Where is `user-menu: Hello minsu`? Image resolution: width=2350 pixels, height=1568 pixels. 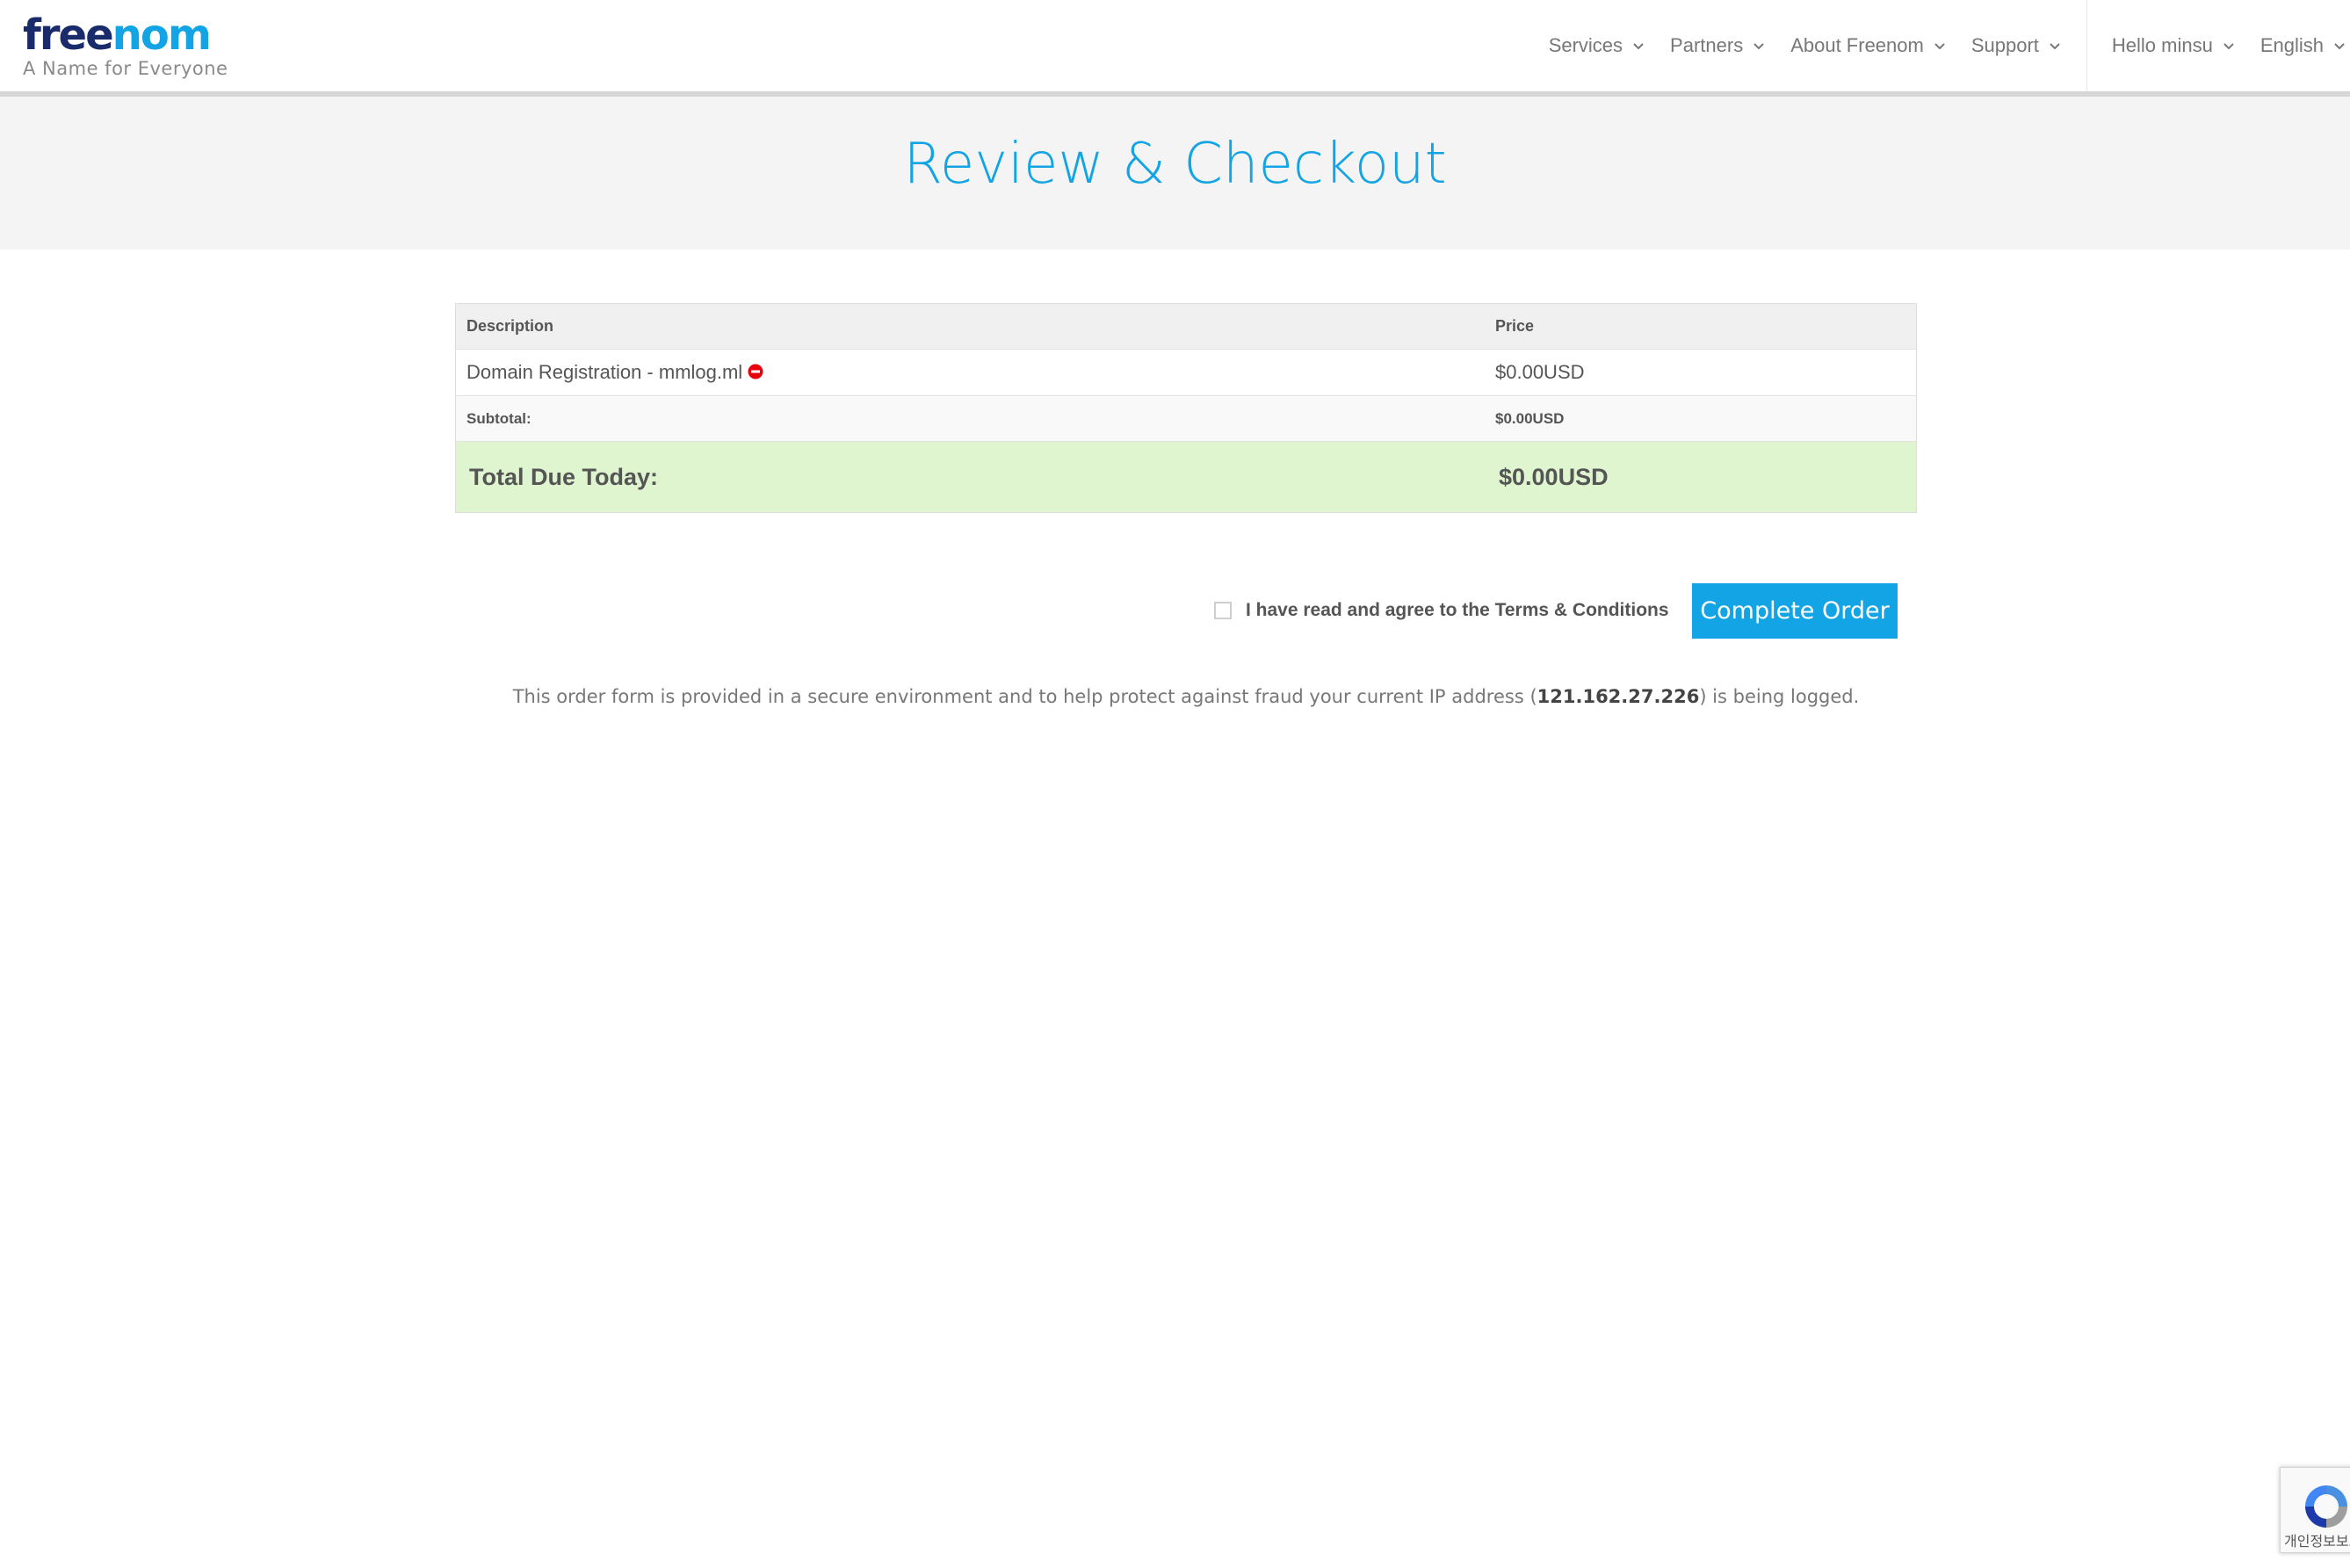 user-menu: Hello minsu is located at coordinates (2174, 45).